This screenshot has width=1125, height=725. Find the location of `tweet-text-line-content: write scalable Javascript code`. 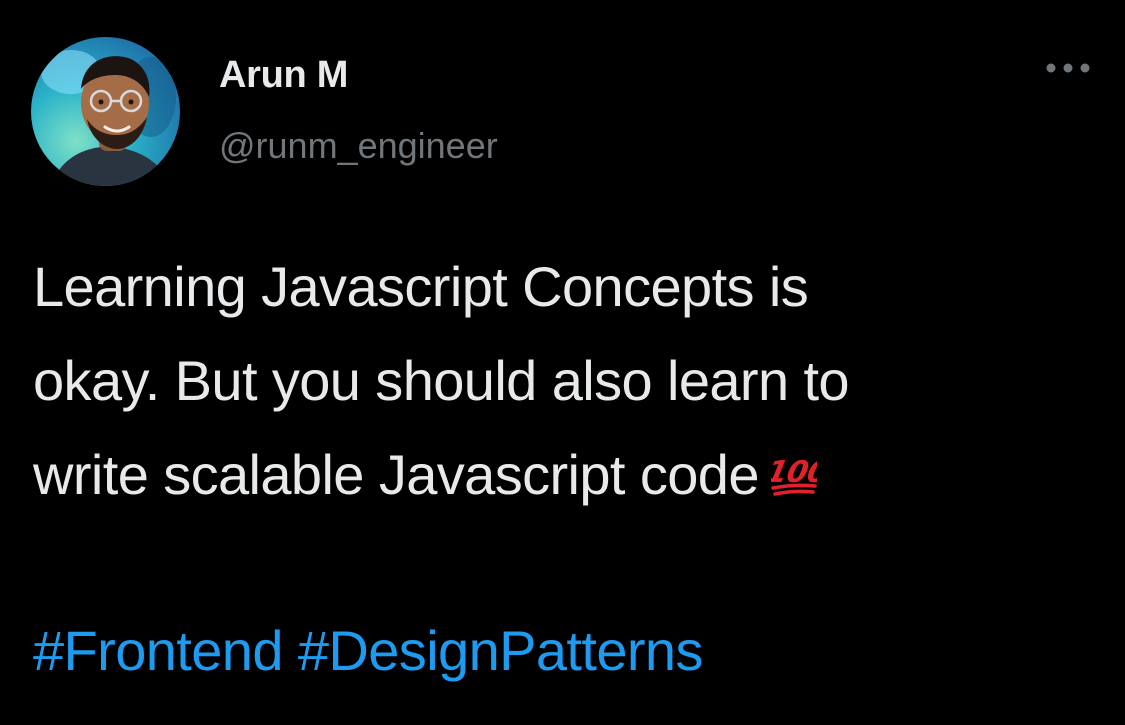

tweet-text-line-content: write scalable Javascript code is located at coordinates (396, 474).